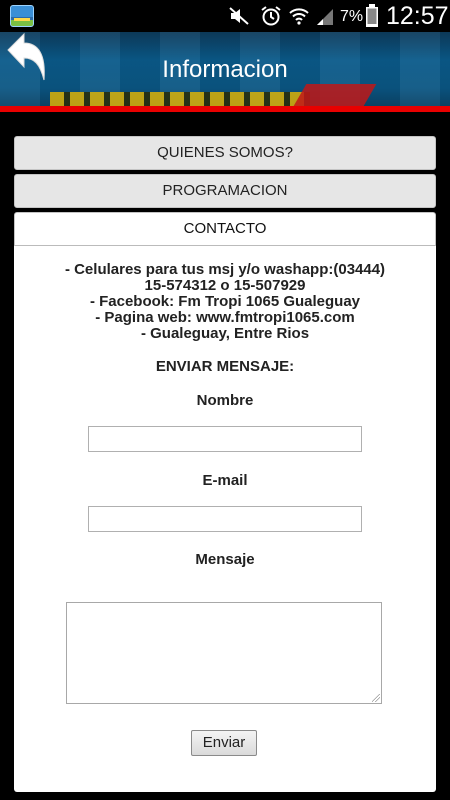 This screenshot has width=450, height=800. I want to click on contact-line: - Pagina web: www.fmtropi1065.com, so click(225, 317).